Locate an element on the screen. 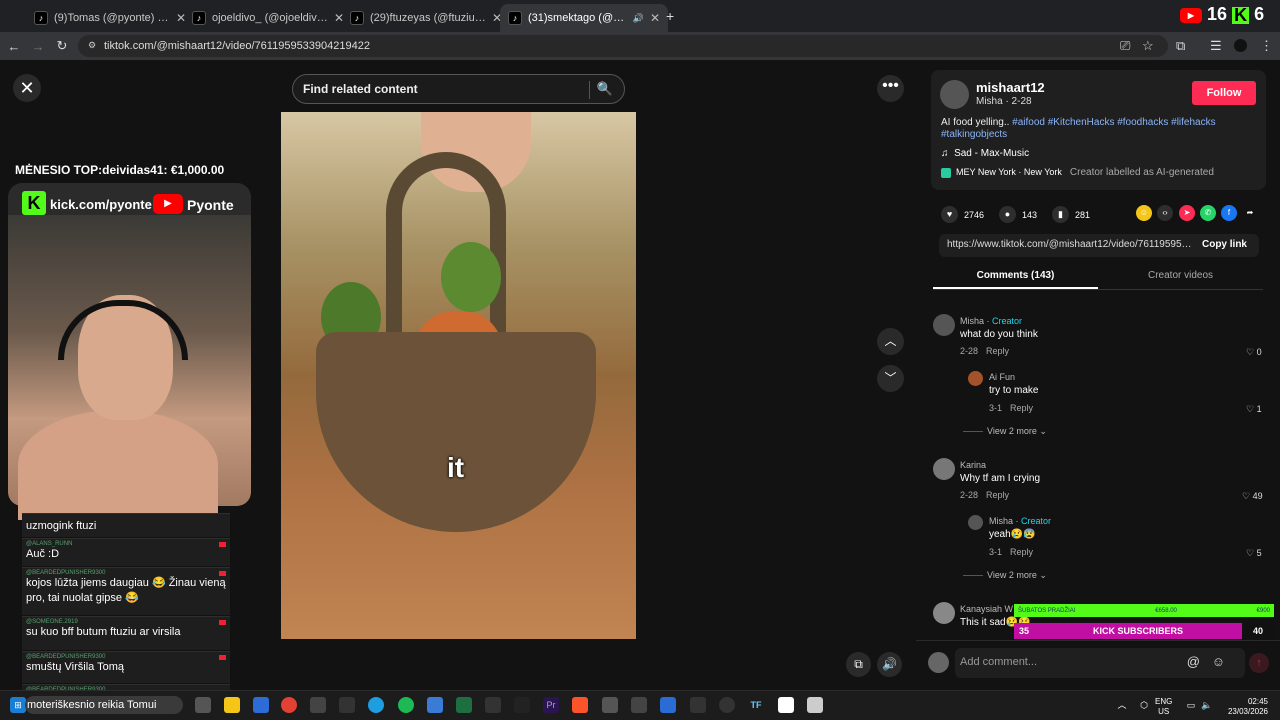  extensions-icon: ⧉ is located at coordinates (1180, 46).